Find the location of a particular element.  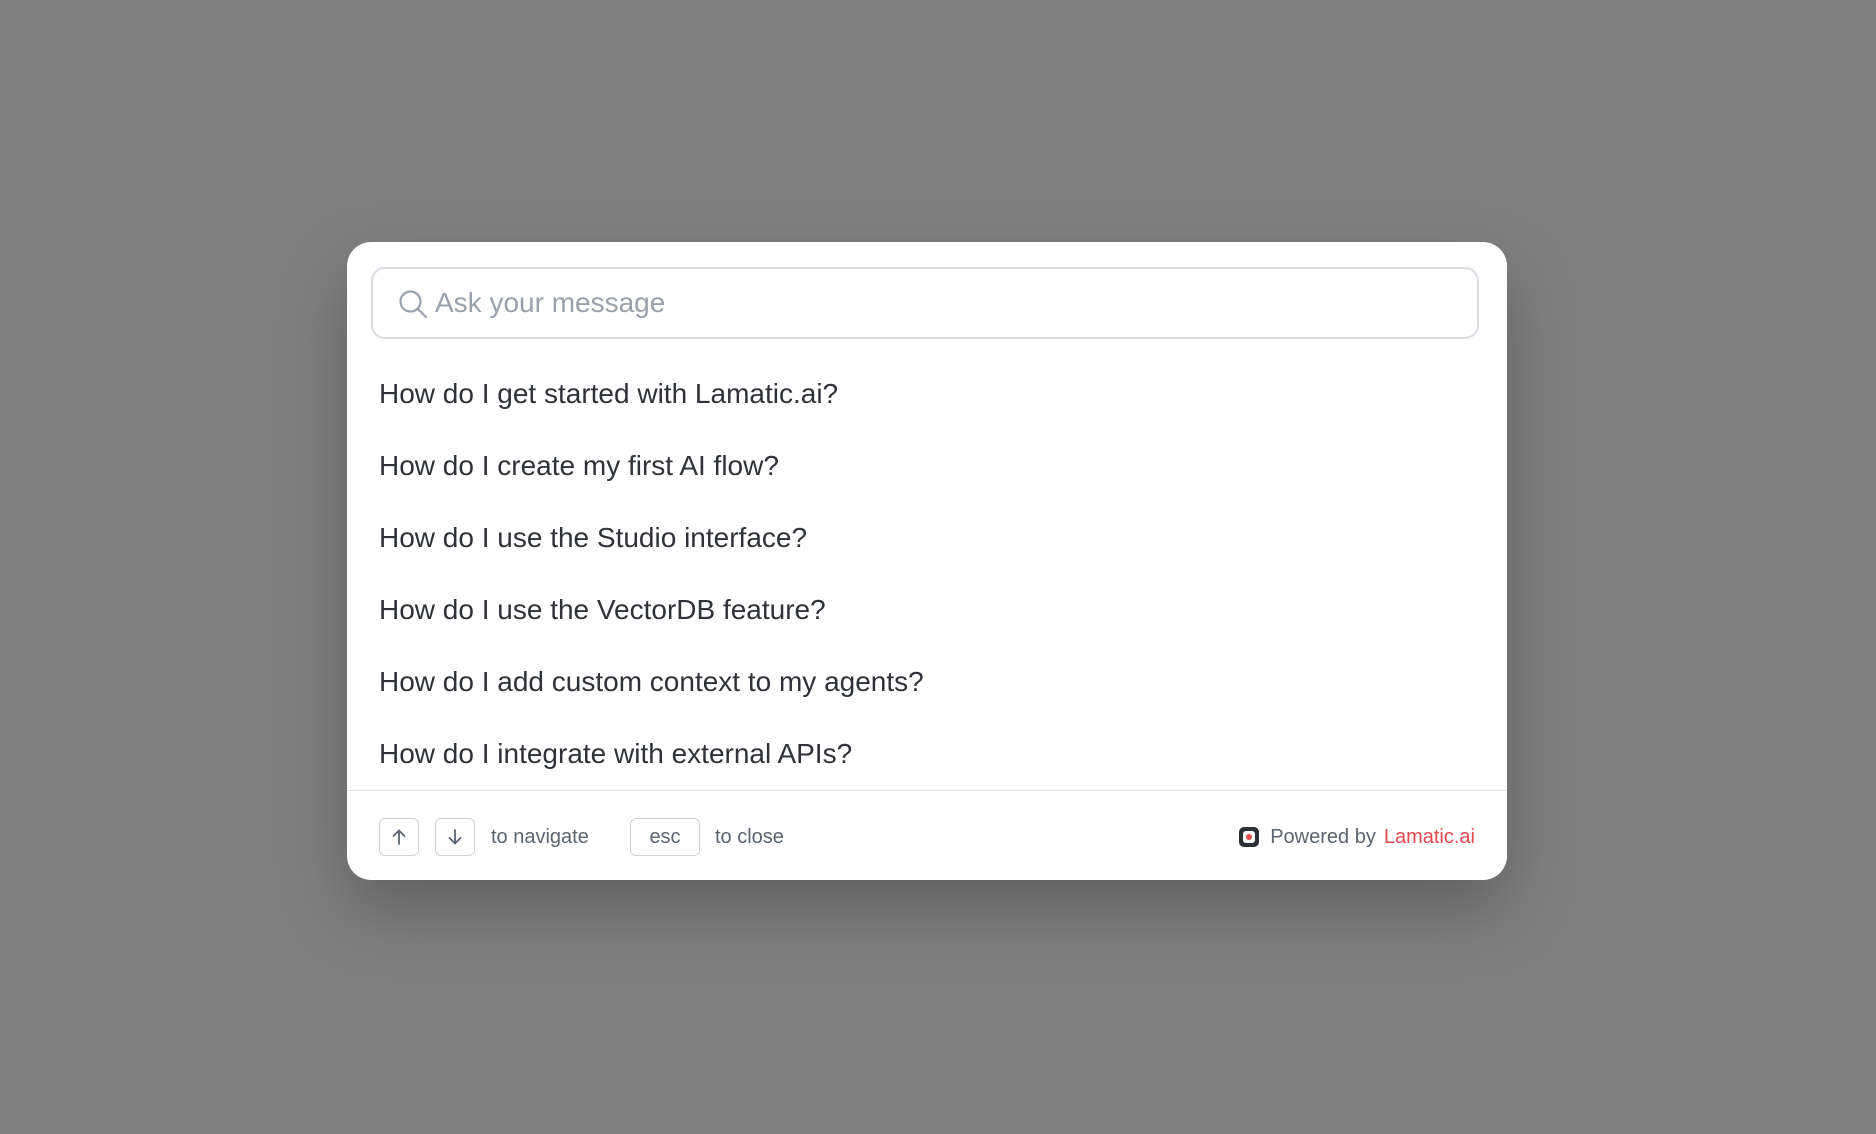

key-up is located at coordinates (399, 837).